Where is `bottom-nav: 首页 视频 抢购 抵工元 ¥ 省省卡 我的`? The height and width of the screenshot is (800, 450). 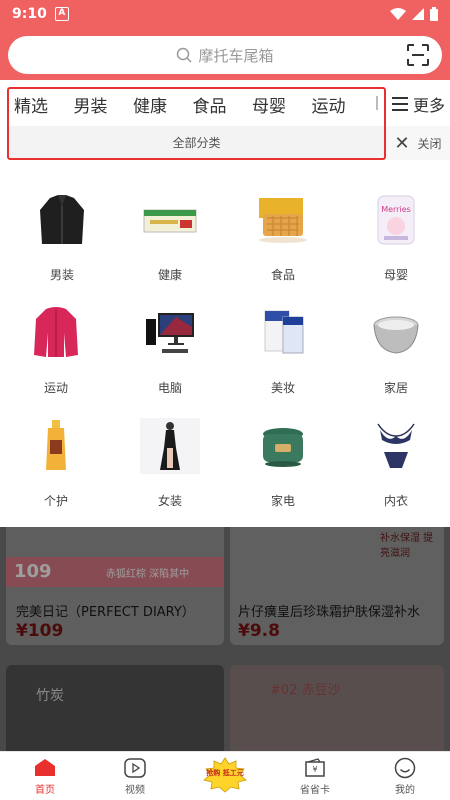 bottom-nav: 首页 视频 抢购 抵工元 ¥ 省省卡 我的 is located at coordinates (225, 775).